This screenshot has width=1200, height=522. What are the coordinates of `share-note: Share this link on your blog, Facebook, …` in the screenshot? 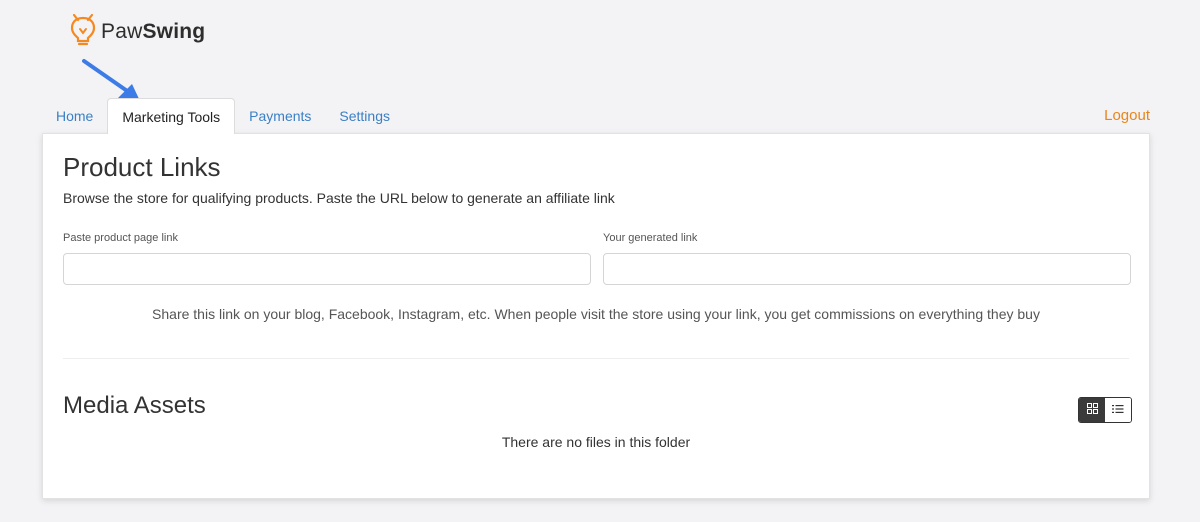 It's located at (596, 314).